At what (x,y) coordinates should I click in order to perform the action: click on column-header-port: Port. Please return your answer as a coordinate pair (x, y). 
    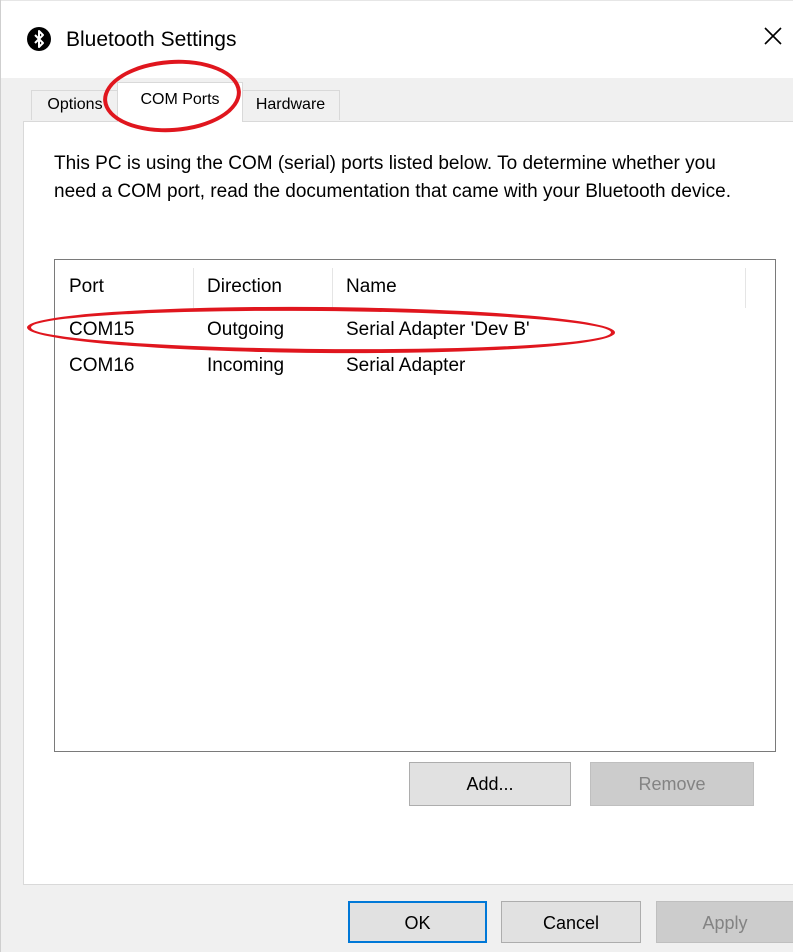
    Looking at the image, I should click on (124, 284).